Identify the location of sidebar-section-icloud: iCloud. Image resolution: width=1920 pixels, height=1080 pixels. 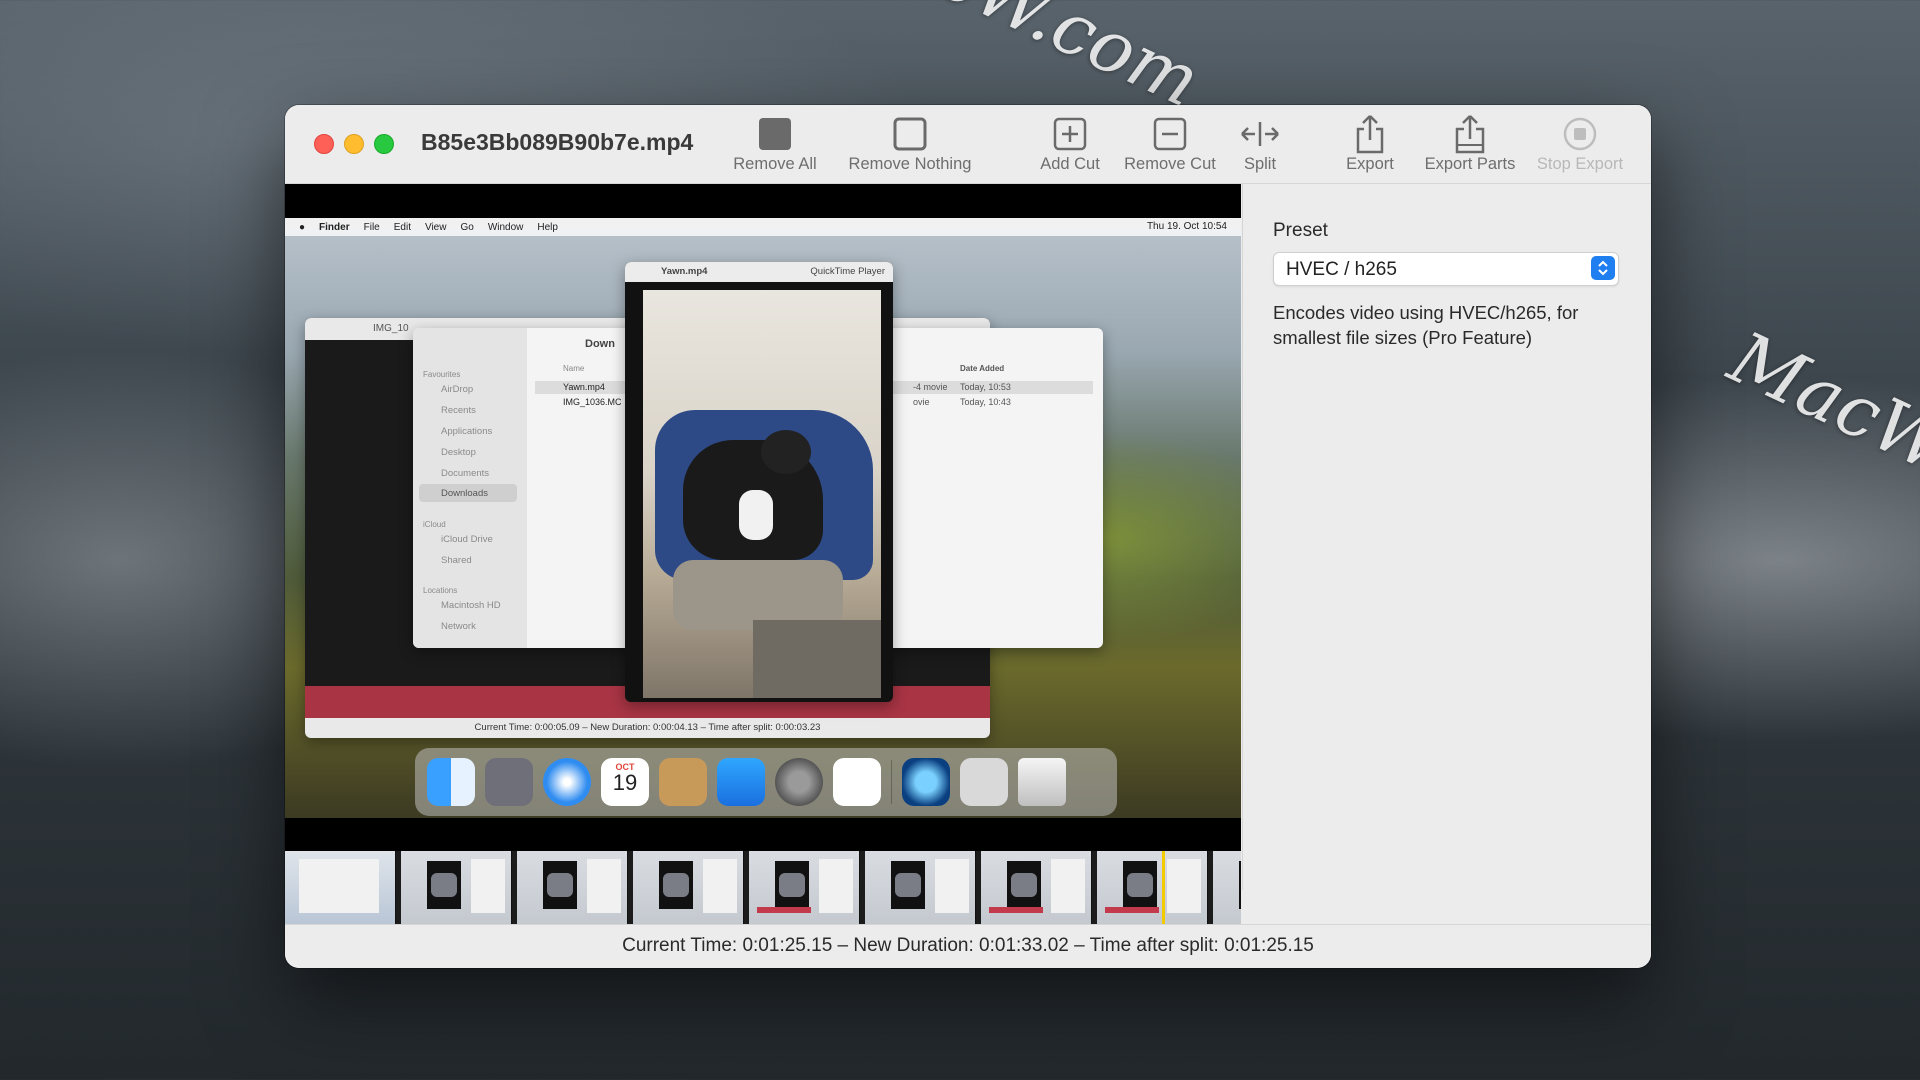
(434, 524).